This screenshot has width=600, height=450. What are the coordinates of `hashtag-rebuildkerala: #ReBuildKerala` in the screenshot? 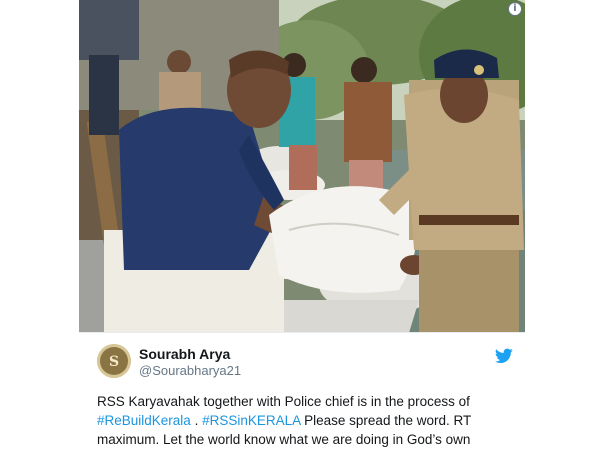 It's located at (144, 420).